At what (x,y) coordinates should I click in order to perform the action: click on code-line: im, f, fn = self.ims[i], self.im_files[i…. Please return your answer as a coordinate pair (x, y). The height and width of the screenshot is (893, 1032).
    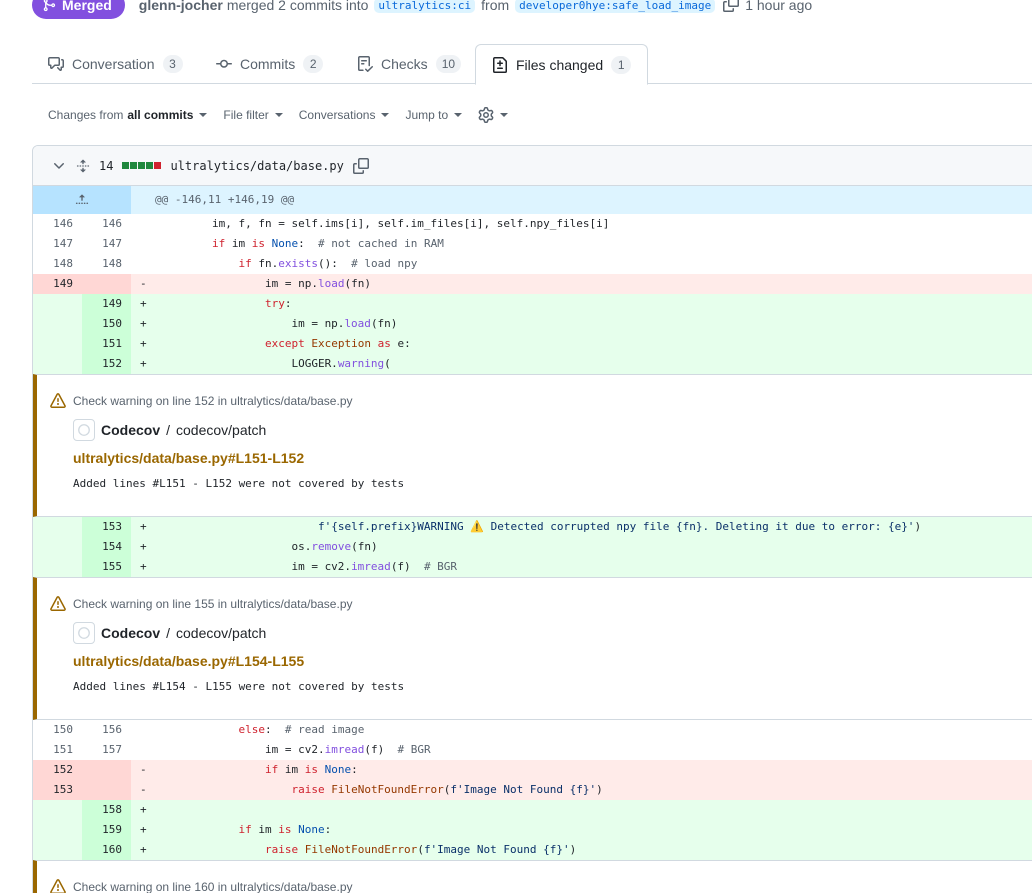
    Looking at the image, I should click on (384, 223).